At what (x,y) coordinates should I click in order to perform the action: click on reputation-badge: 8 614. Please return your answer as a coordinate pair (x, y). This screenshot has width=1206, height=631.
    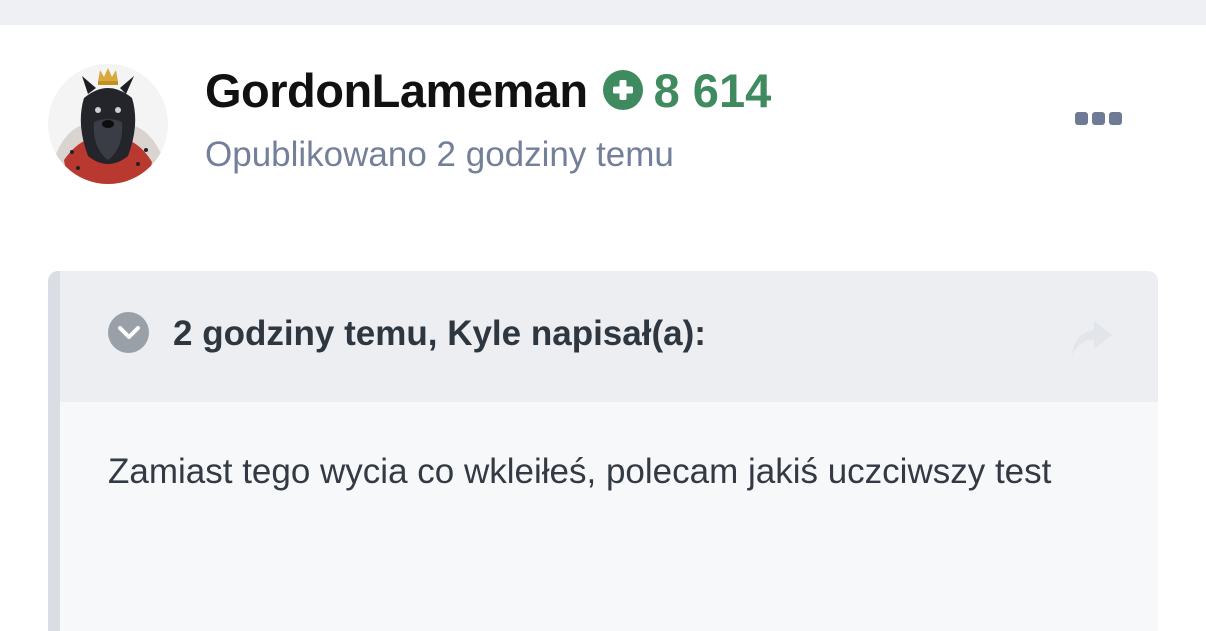
    Looking at the image, I should click on (687, 90).